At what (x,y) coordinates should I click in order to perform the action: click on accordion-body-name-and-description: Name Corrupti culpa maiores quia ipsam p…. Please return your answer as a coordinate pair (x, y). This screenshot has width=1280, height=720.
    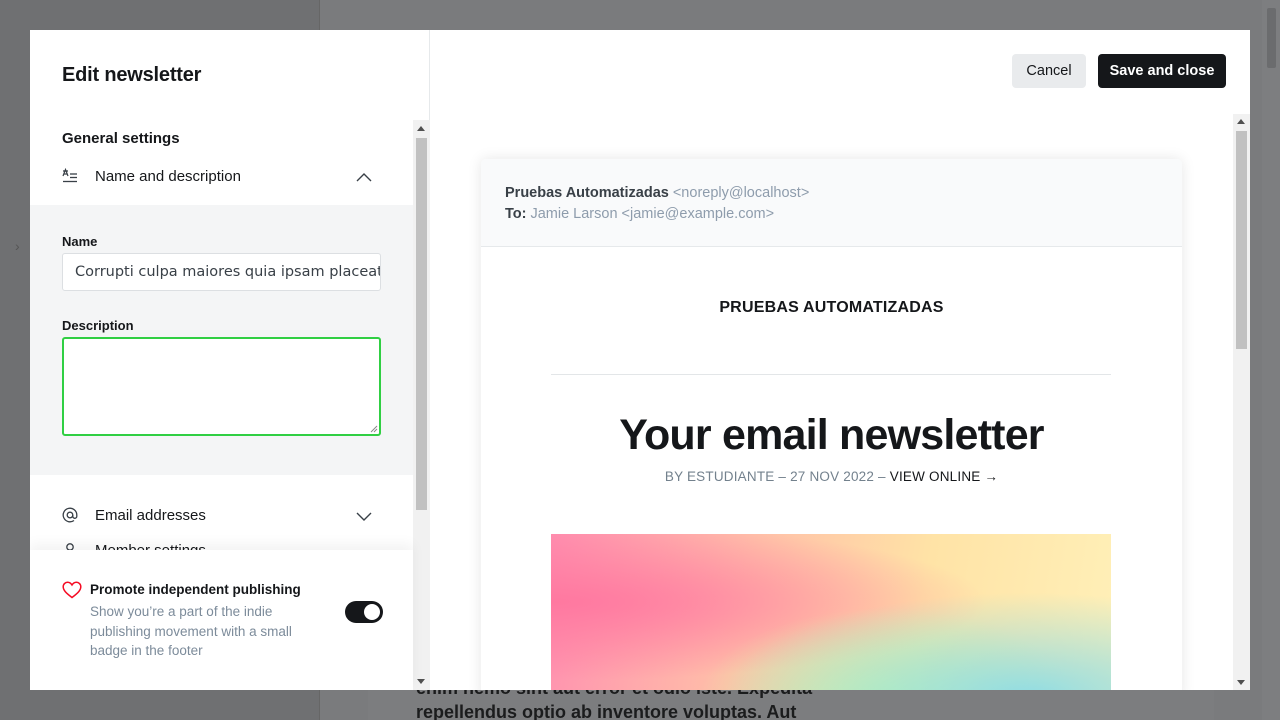
    Looking at the image, I should click on (221, 340).